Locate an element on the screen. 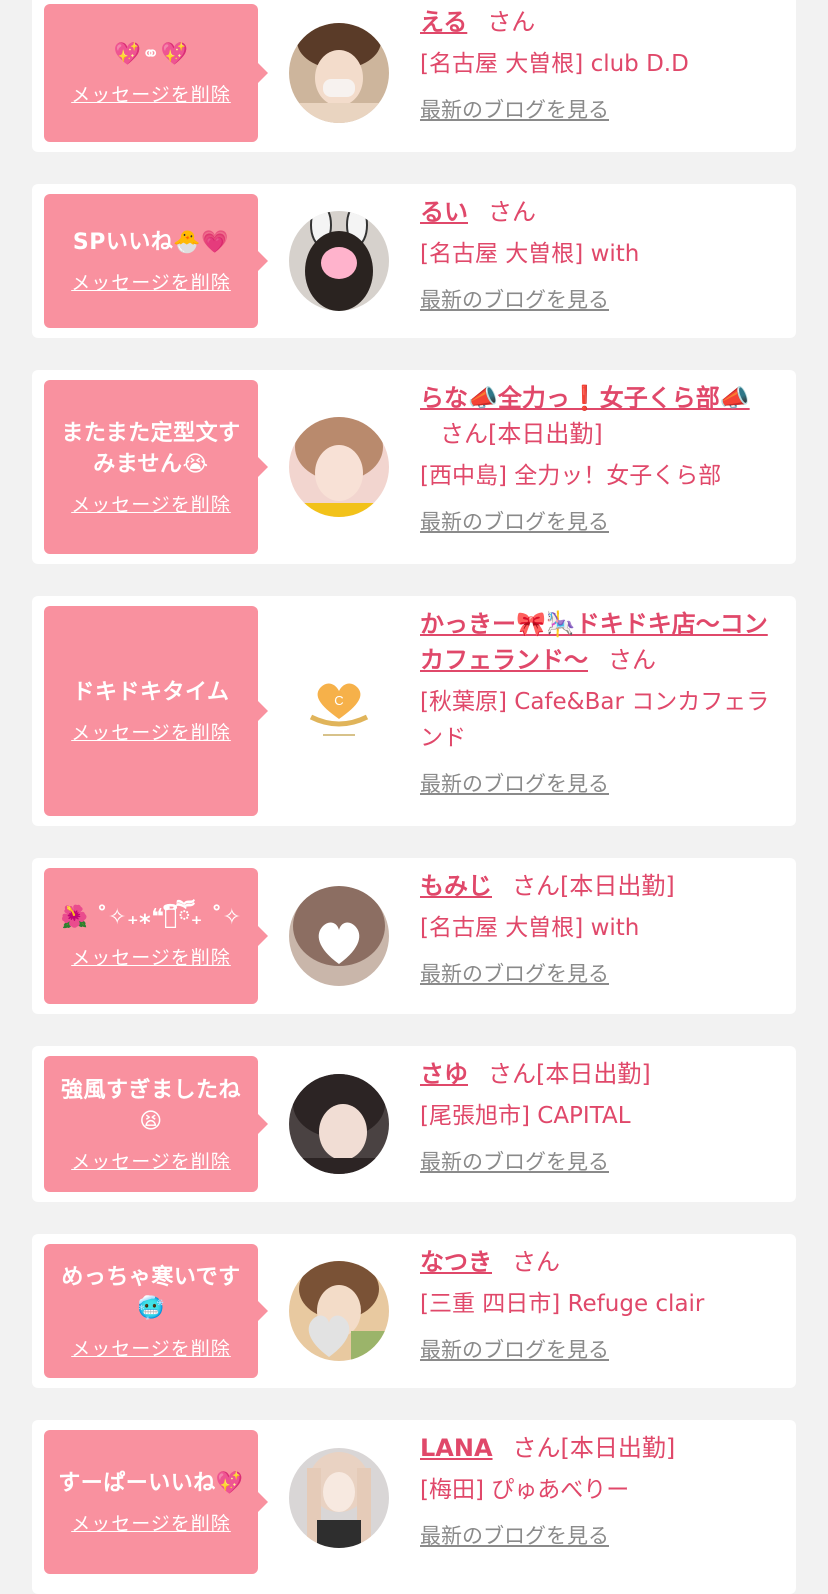  message-bubble: すーぱーいいね💖 メッセージを削除 is located at coordinates (156, 1502).